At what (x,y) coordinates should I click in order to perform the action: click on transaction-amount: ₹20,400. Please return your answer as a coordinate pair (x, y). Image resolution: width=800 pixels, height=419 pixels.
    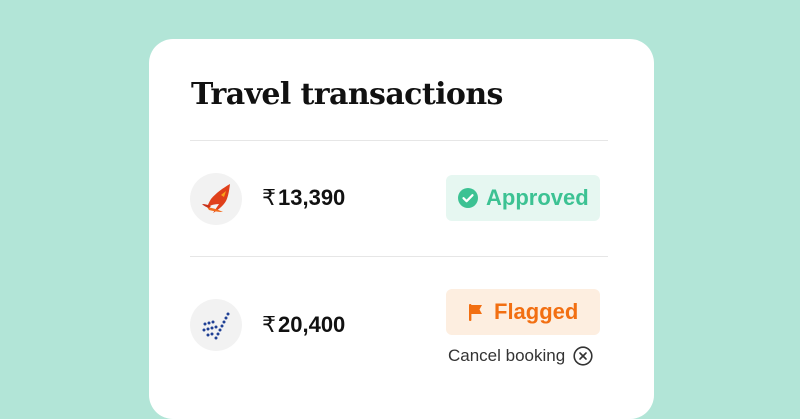
    Looking at the image, I should click on (303, 325).